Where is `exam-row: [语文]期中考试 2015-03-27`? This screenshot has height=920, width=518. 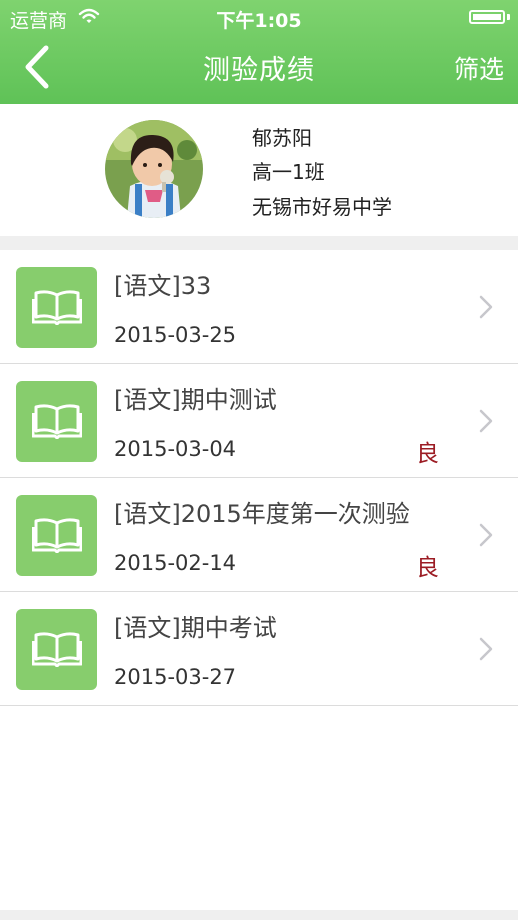
exam-row: [语文]期中考试 2015-03-27 is located at coordinates (259, 649).